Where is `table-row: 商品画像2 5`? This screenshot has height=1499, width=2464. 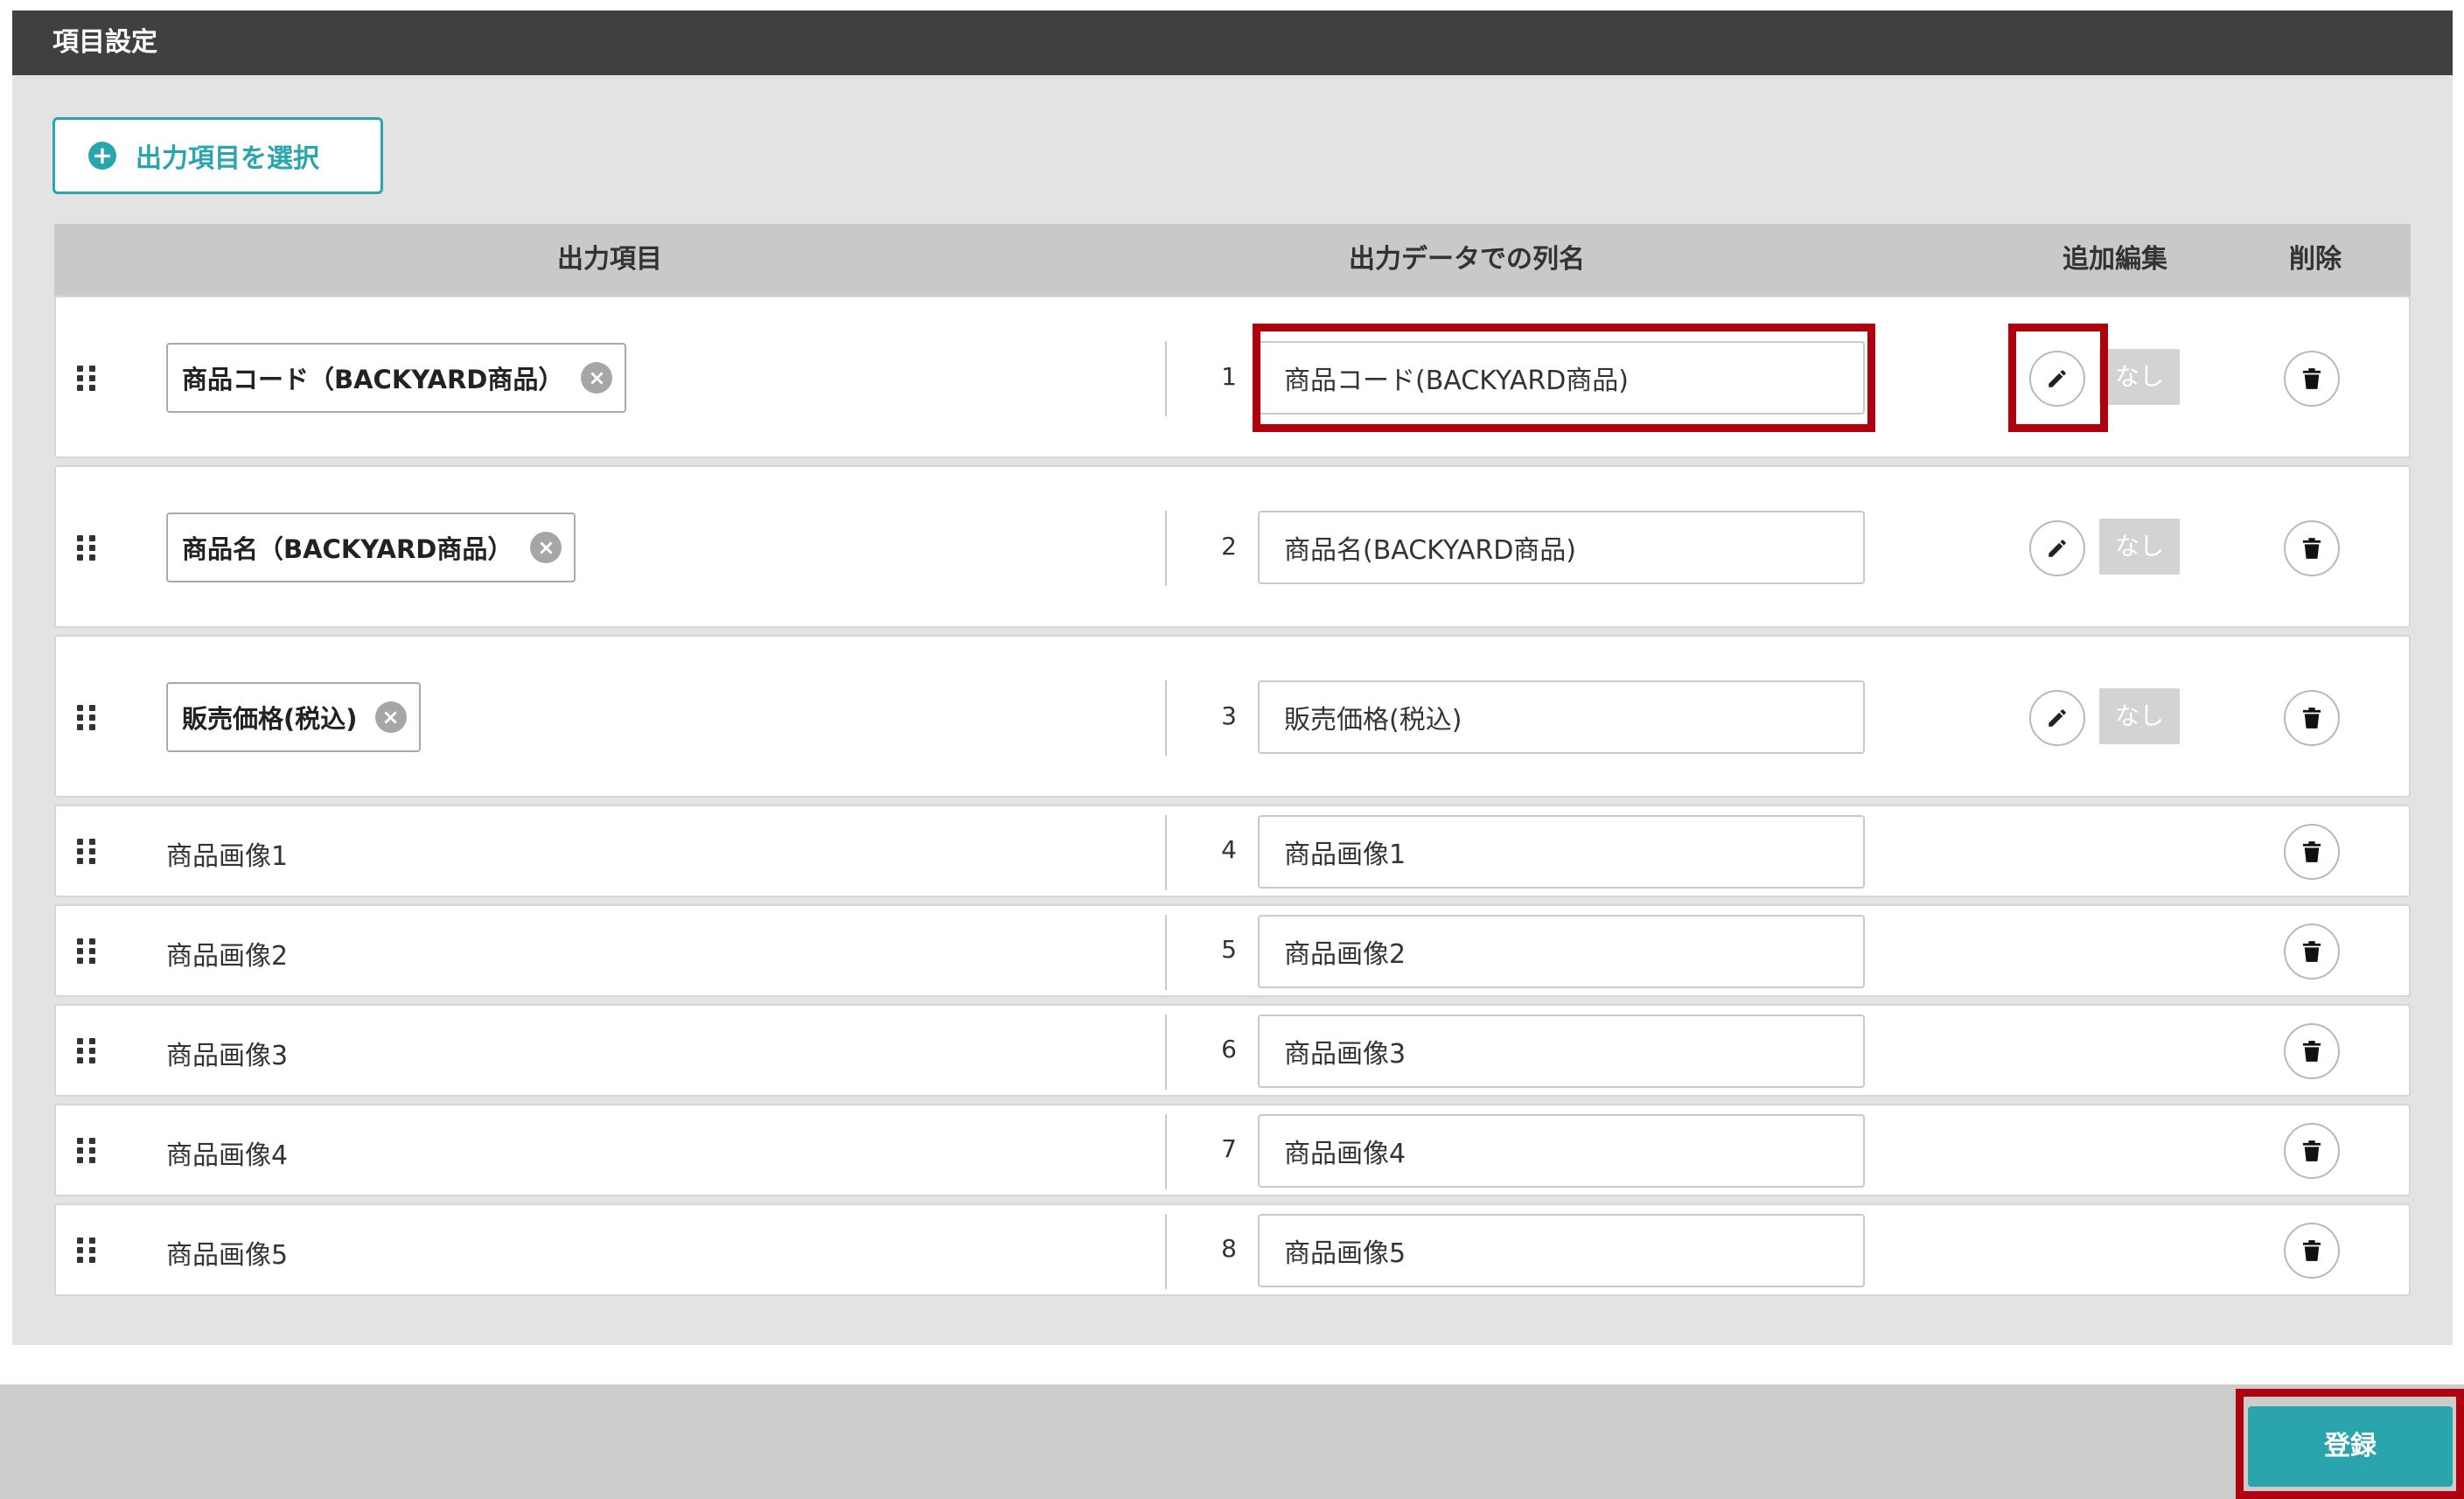 table-row: 商品画像2 5 is located at coordinates (1232, 950).